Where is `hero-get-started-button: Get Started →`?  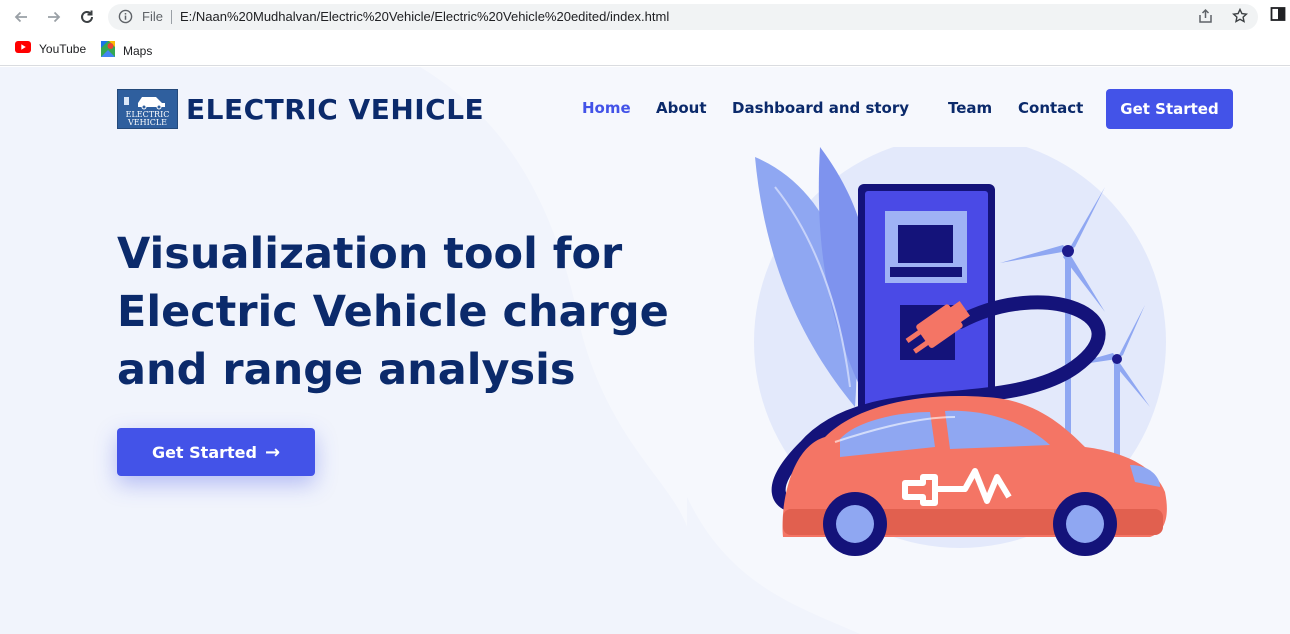 hero-get-started-button: Get Started → is located at coordinates (216, 452).